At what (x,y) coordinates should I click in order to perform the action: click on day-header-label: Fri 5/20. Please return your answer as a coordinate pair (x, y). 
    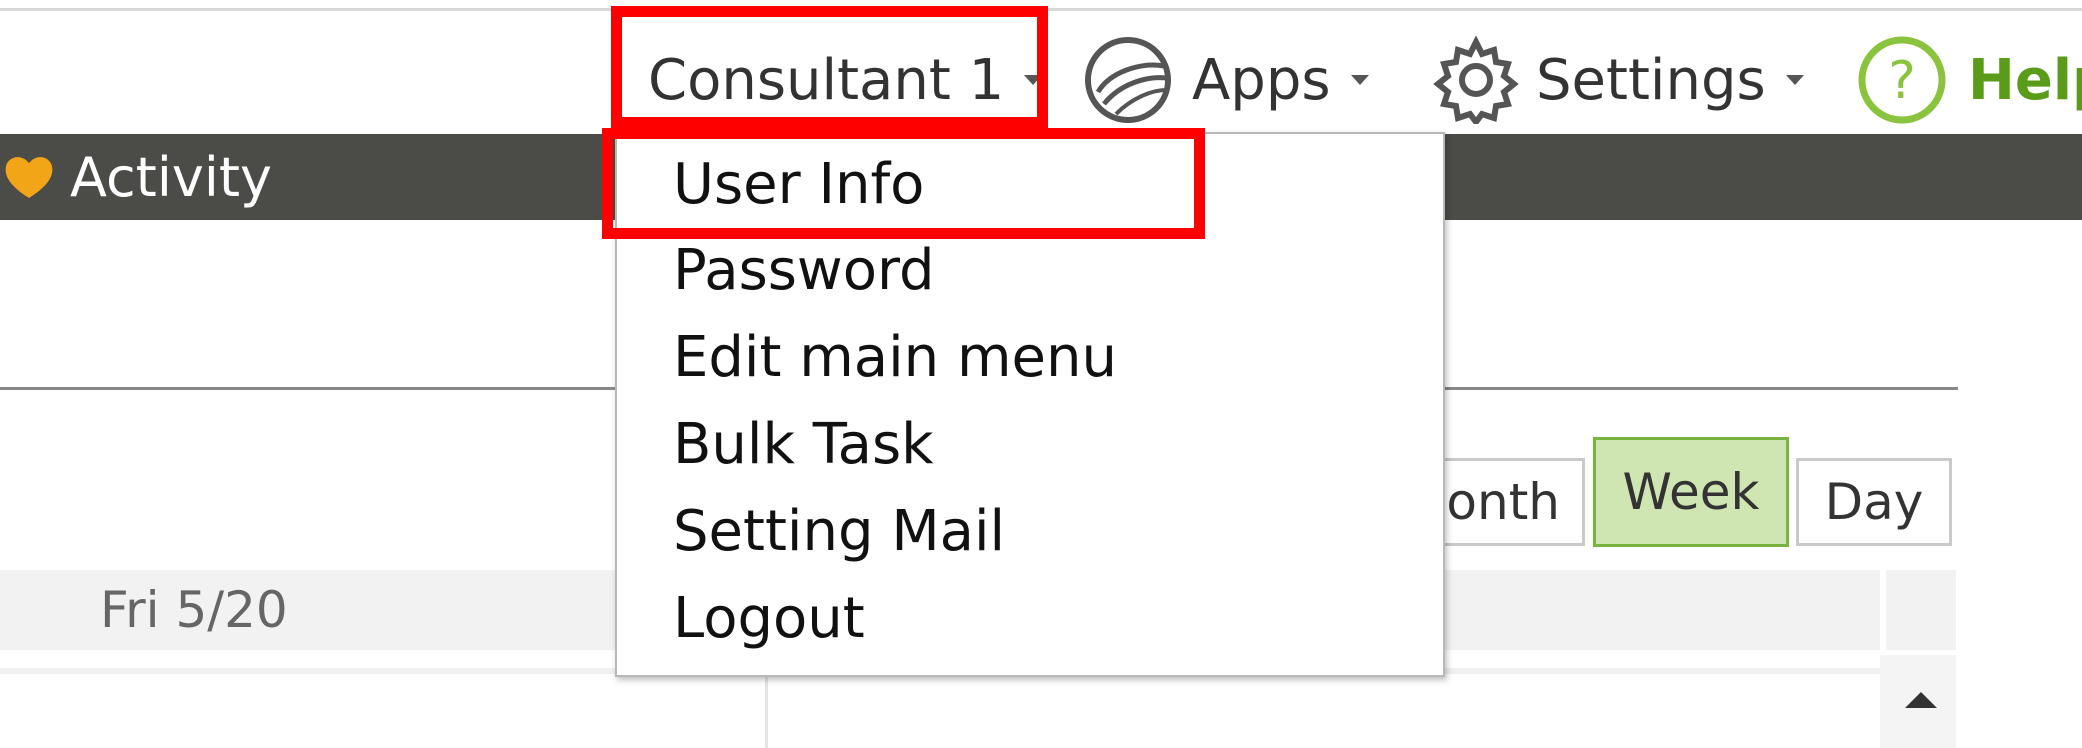
    Looking at the image, I should click on (194, 610).